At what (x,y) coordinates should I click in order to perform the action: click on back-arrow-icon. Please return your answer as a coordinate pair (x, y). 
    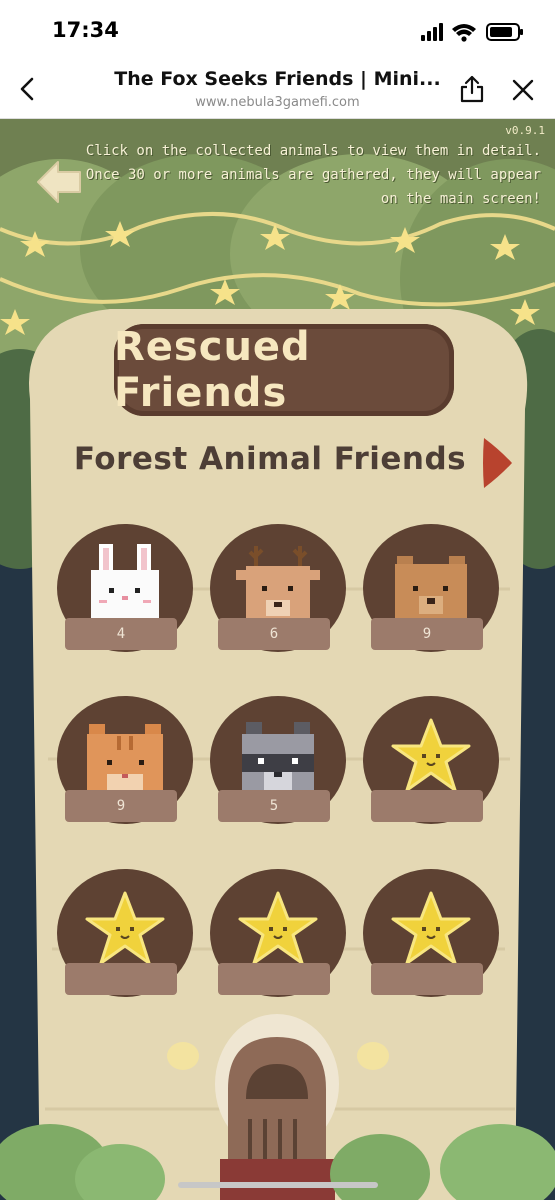
    Looking at the image, I should click on (59, 182).